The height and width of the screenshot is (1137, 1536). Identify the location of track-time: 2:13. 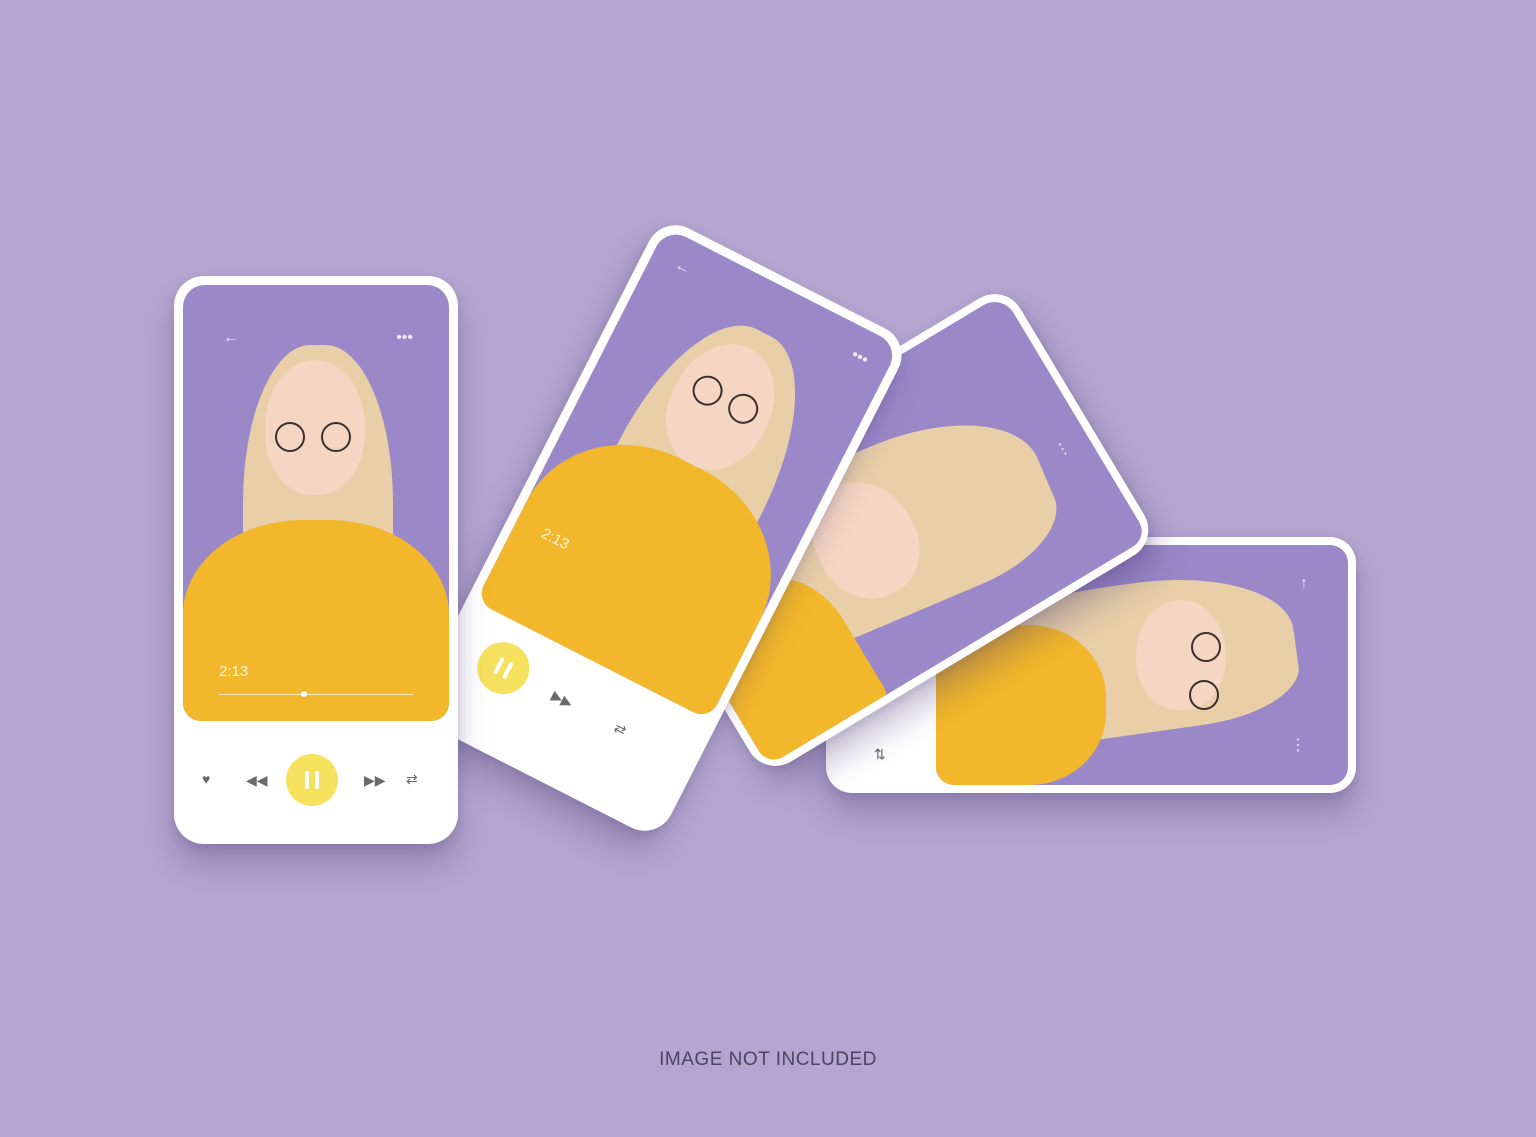
(234, 671).